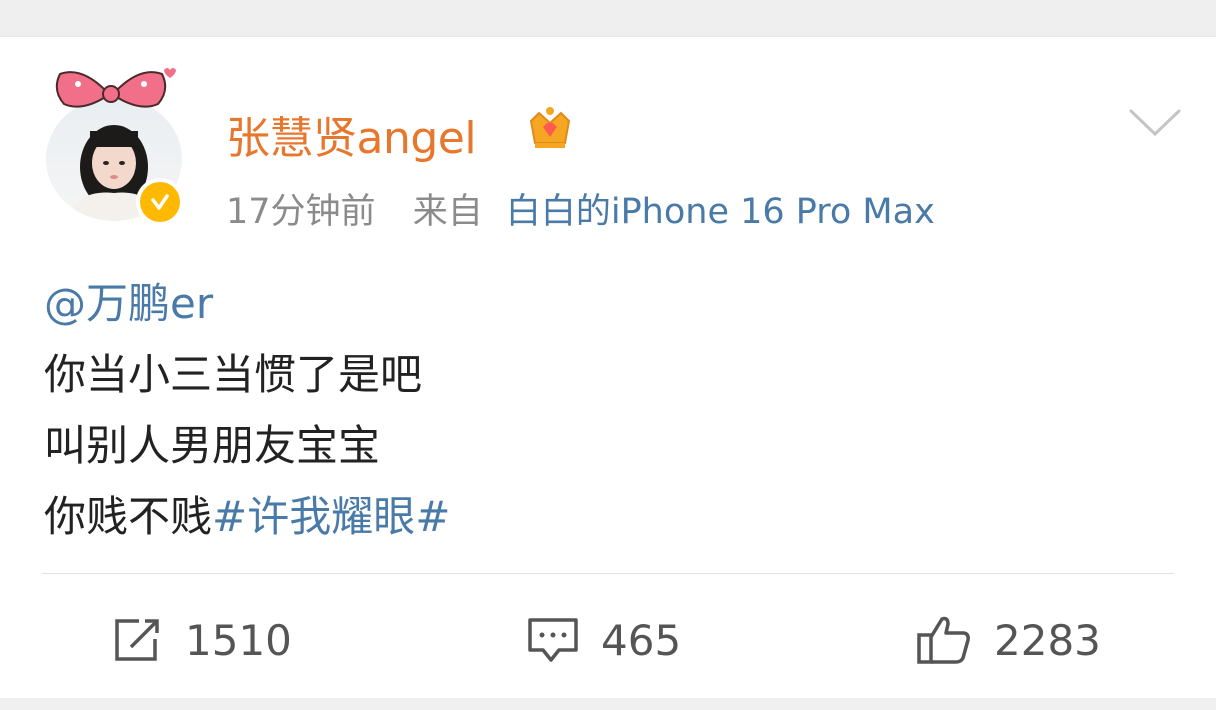 The image size is (1216, 710). What do you see at coordinates (351, 134) in the screenshot?
I see `username: 张慧贤angel` at bounding box center [351, 134].